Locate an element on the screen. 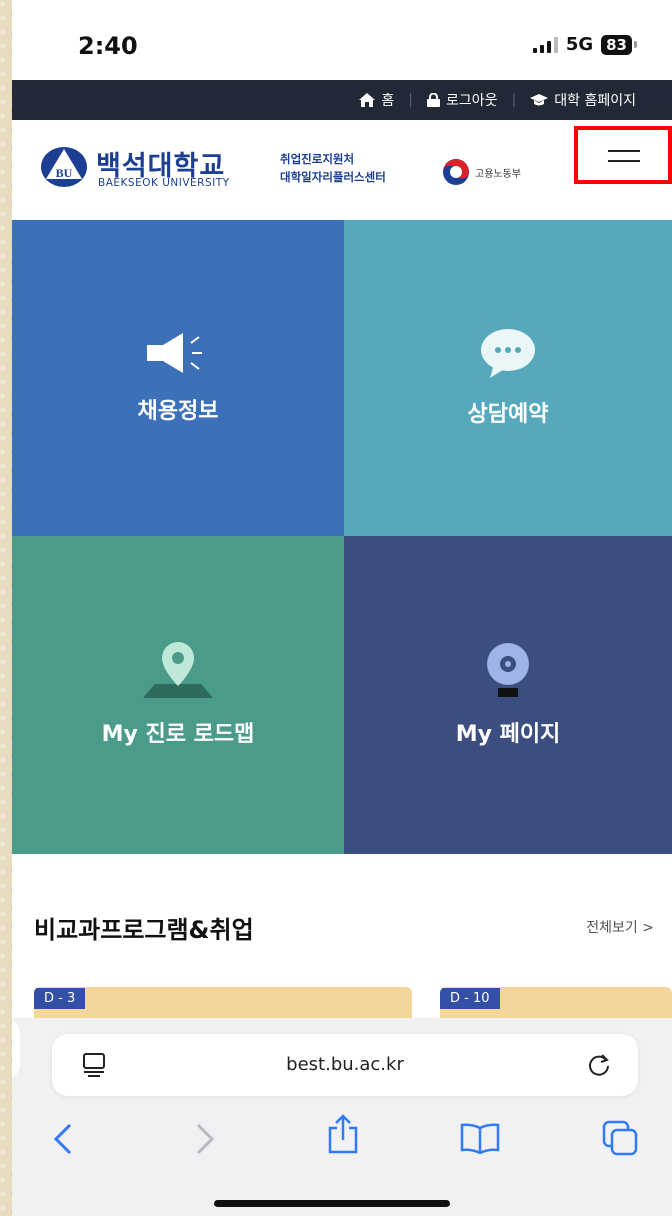 This screenshot has height=1216, width=672. status-bar: 2:40 5G 83 is located at coordinates (342, 40).